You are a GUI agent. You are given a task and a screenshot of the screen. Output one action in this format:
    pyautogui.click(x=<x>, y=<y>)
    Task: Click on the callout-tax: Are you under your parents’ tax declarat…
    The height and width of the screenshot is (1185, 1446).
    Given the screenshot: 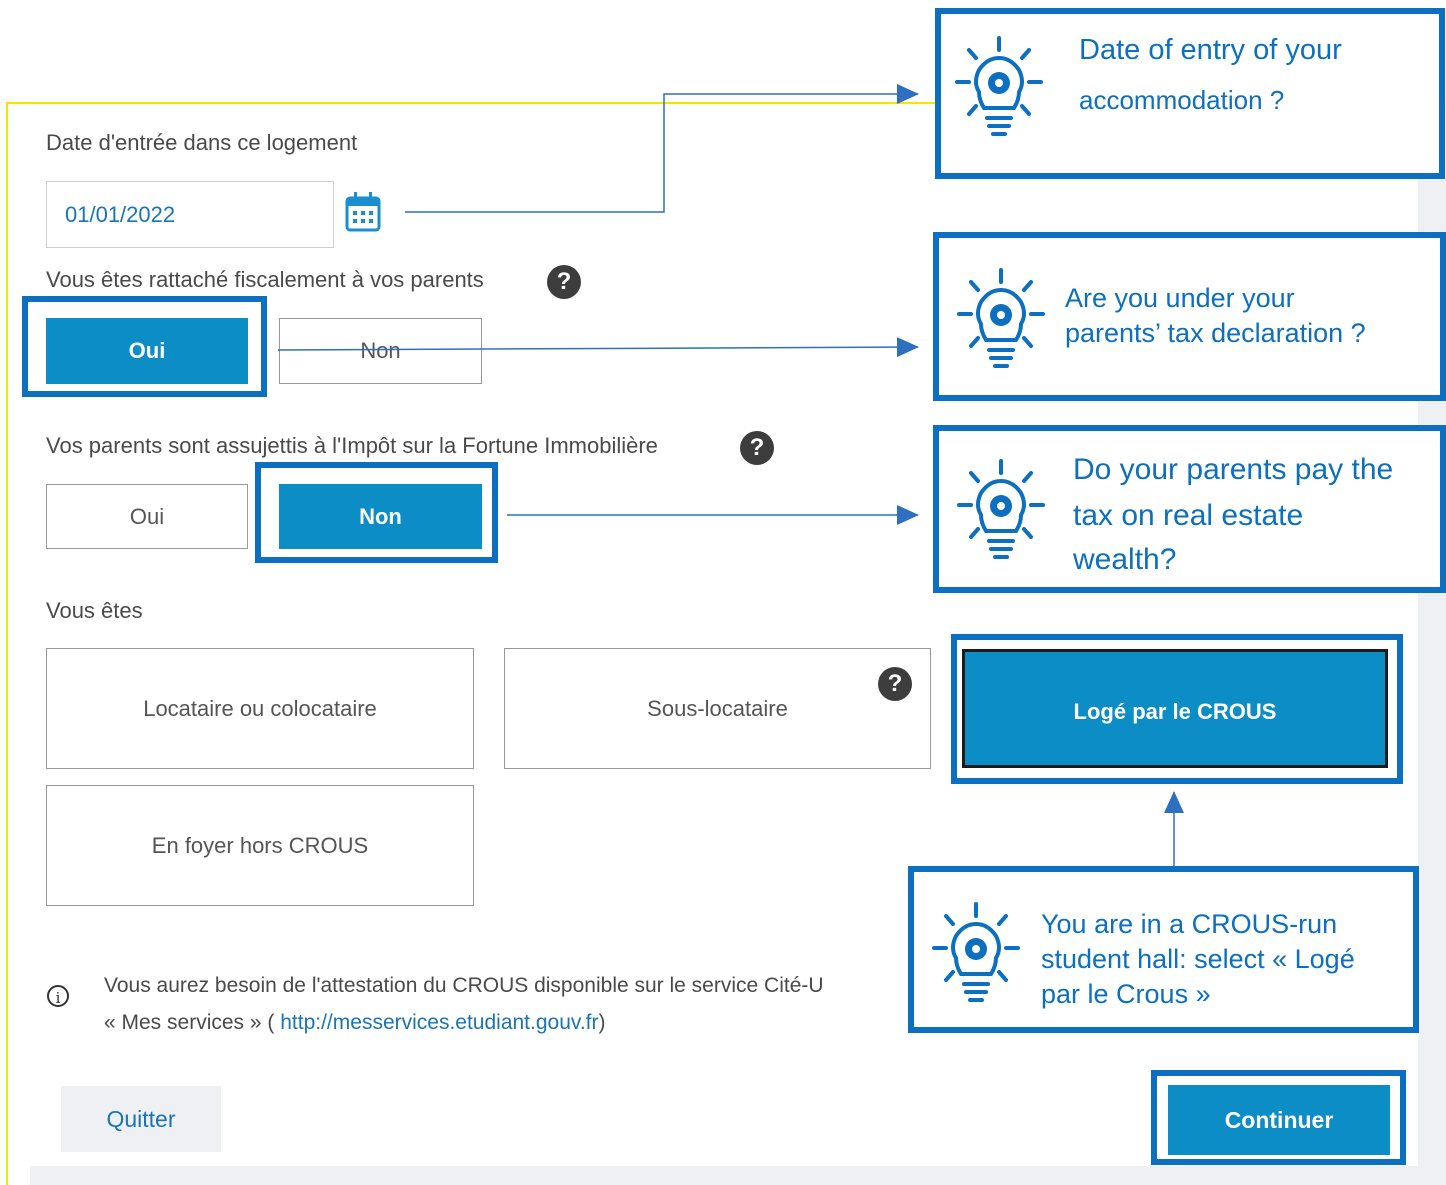 What is the action you would take?
    pyautogui.click(x=1189, y=316)
    